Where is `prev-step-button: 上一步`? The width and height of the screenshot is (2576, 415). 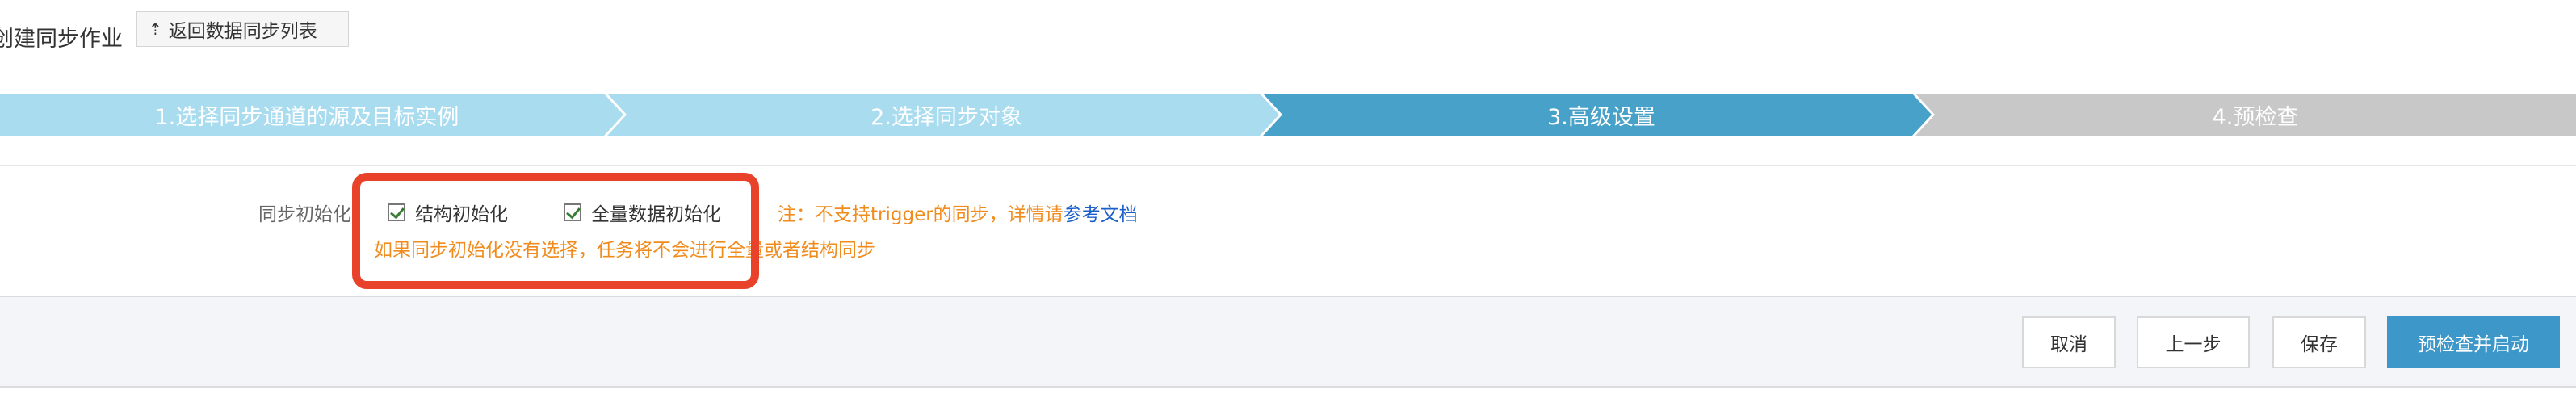 prev-step-button: 上一步 is located at coordinates (2193, 342).